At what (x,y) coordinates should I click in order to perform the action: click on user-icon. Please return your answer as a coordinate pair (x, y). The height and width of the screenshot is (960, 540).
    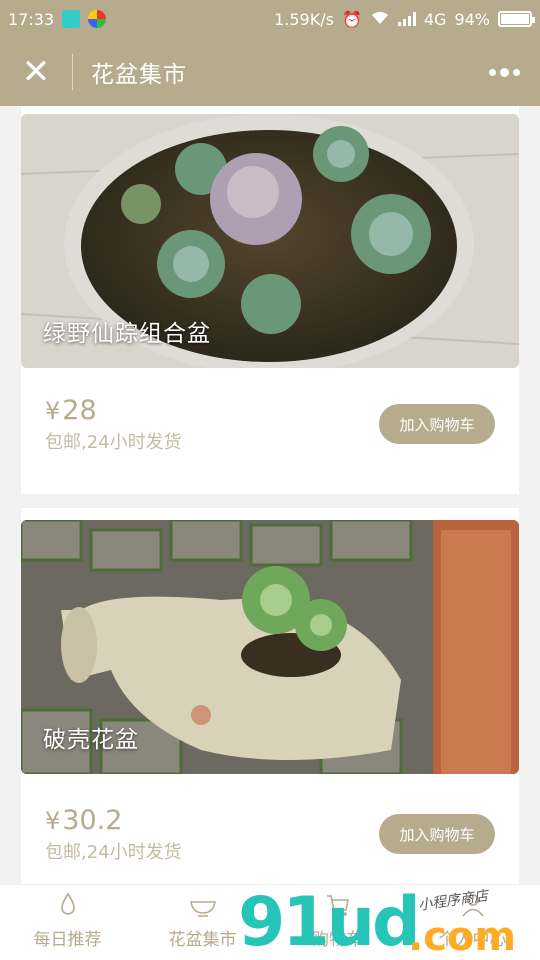
    Looking at the image, I should click on (472, 905).